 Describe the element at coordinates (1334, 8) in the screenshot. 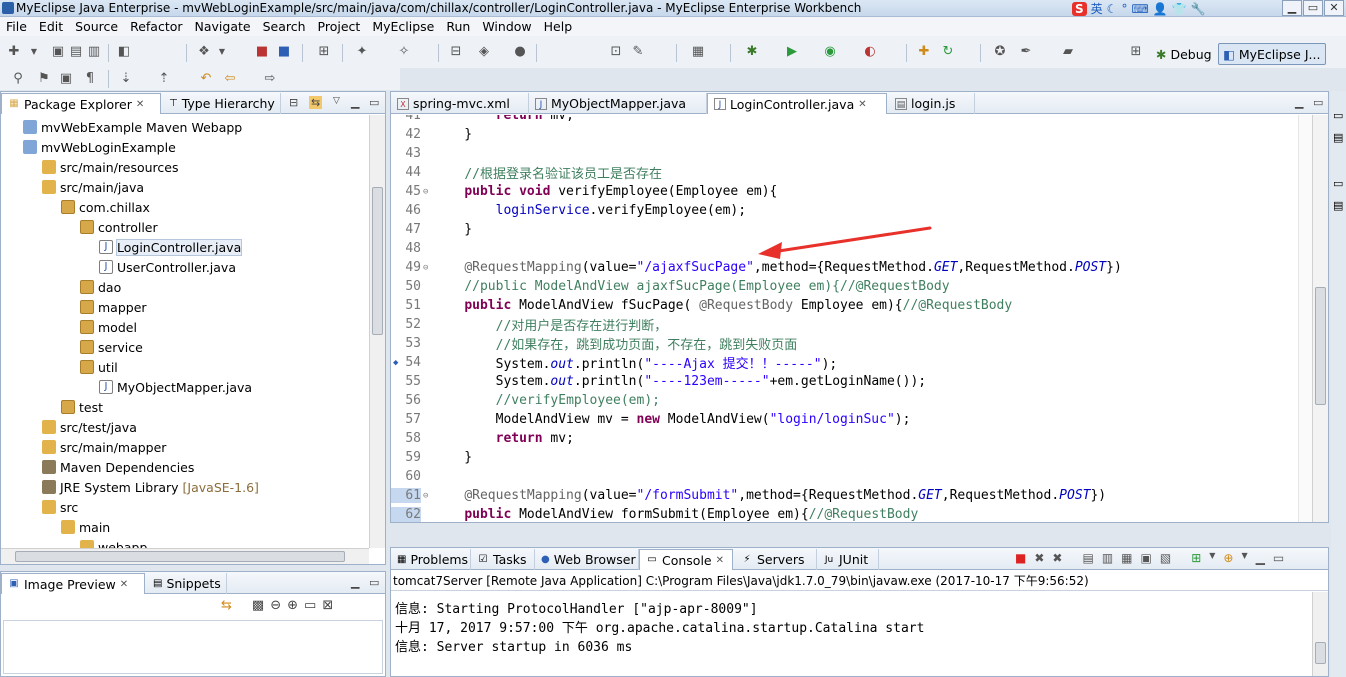

I see `close-button: ✕` at that location.